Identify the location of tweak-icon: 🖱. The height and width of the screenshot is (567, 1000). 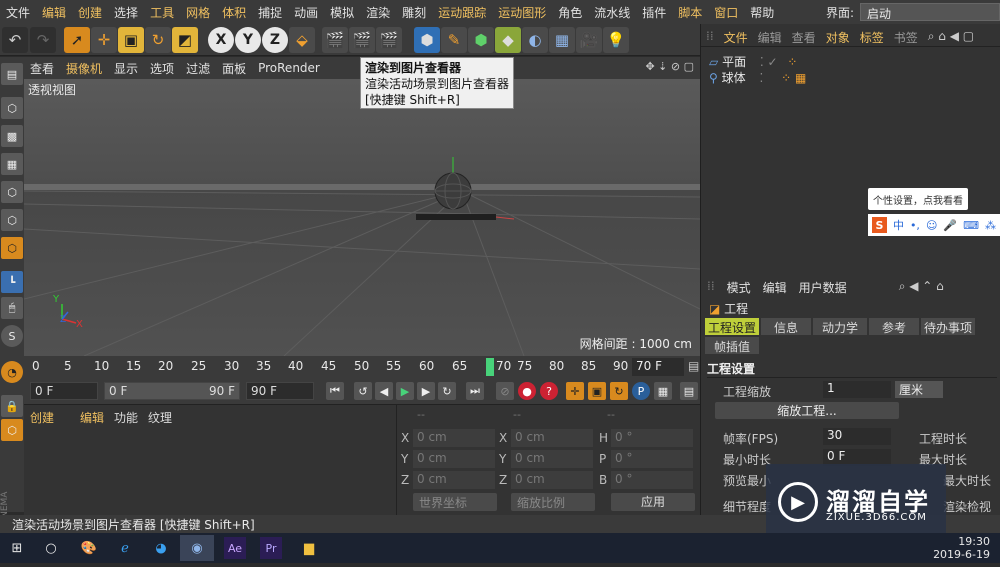
(12, 308).